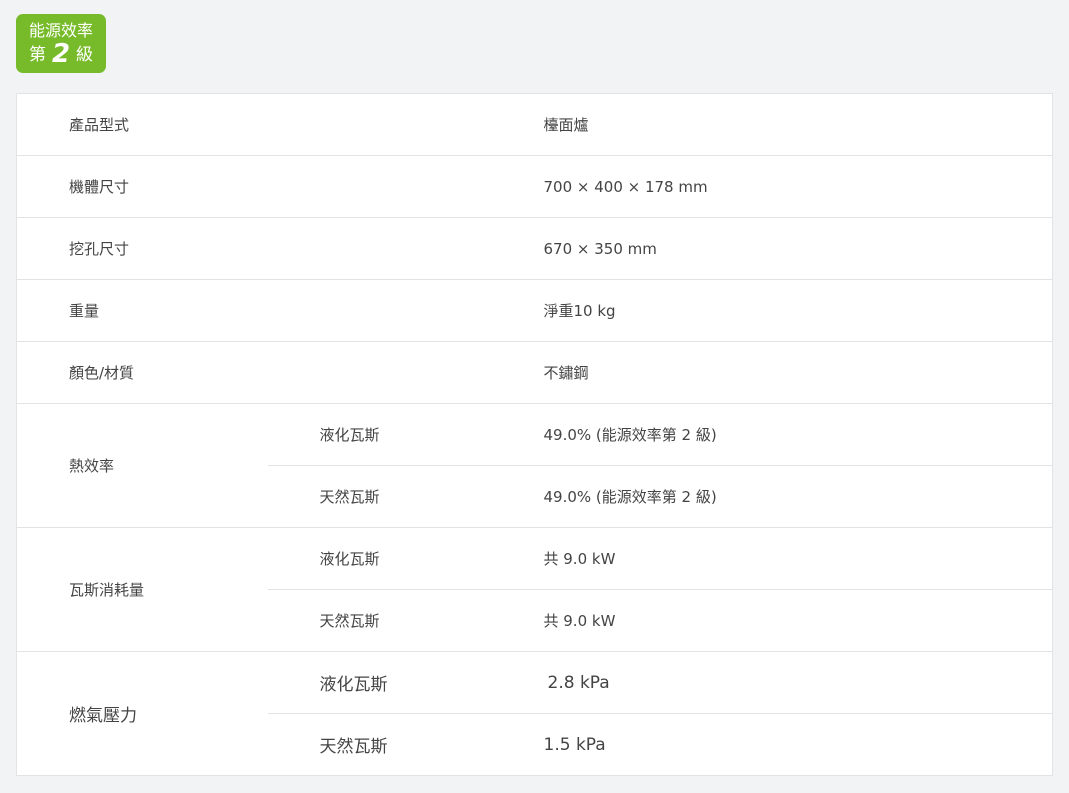 The width and height of the screenshot is (1069, 793). I want to click on badge-grade-number: 2, so click(61, 54).